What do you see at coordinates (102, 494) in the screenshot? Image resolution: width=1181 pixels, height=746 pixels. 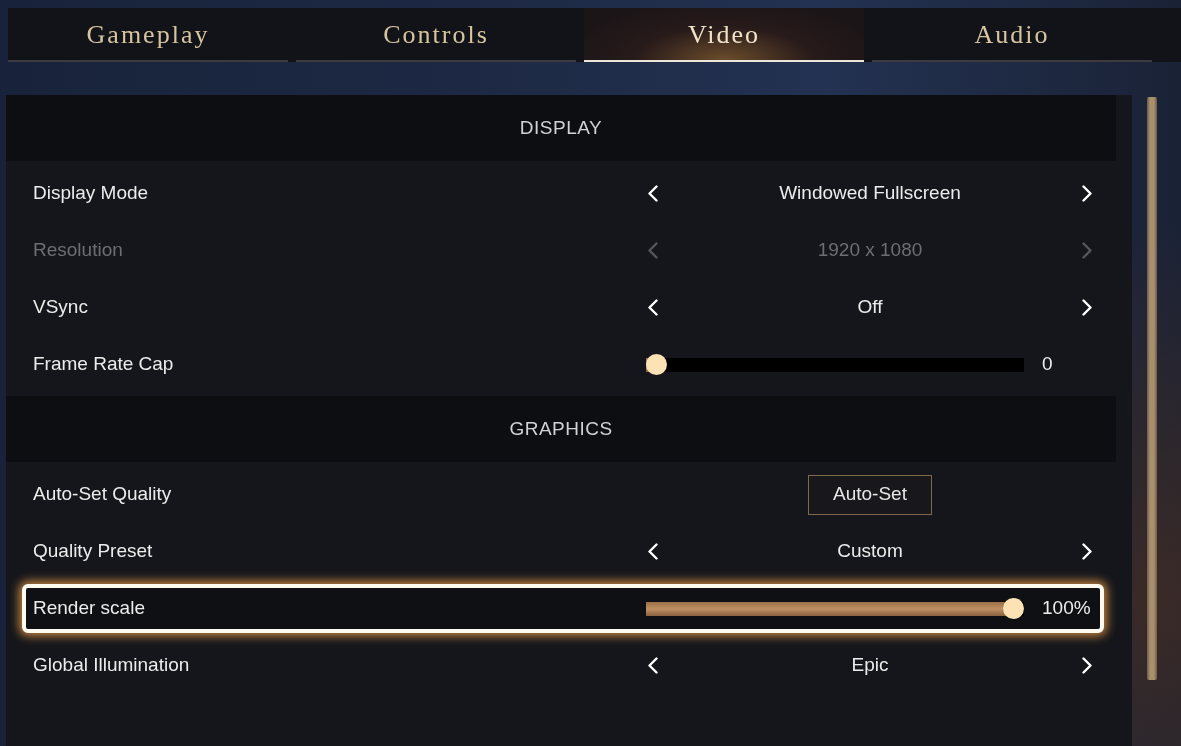 I see `setting-label: Auto-Set Quality` at bounding box center [102, 494].